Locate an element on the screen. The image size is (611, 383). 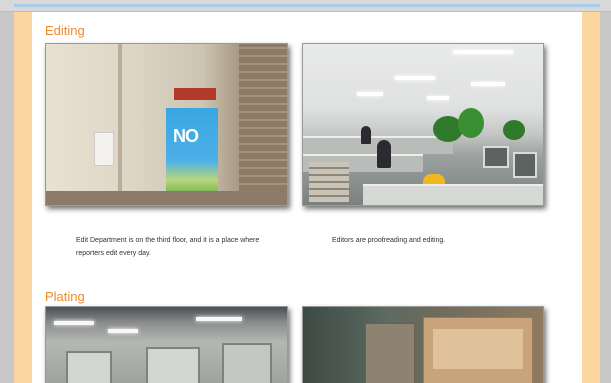
boxes-photo is located at coordinates (423, 344).